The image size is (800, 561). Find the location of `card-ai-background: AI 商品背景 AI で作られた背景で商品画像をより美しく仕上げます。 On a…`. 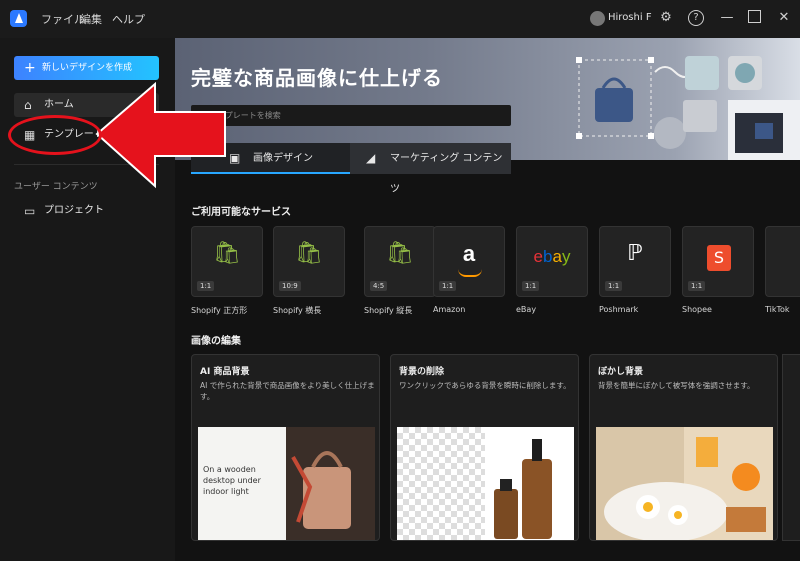

card-ai-background: AI 商品背景 AI で作られた背景で商品画像をより美しく仕上げます。 On a… is located at coordinates (285, 447).